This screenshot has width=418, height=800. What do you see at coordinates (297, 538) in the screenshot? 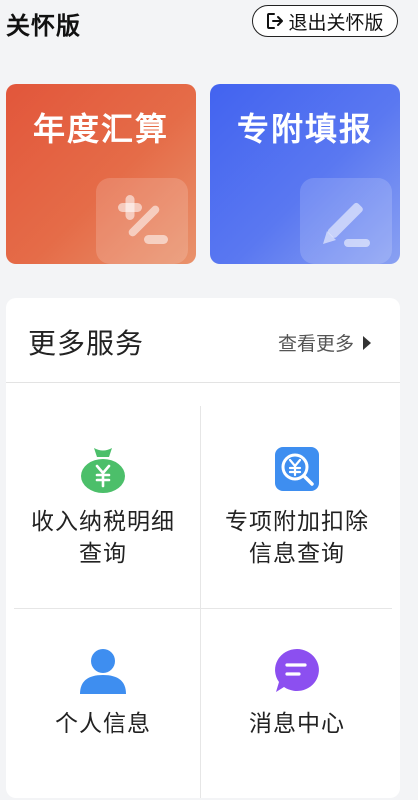
I see `service-label: 专项附加扣除 信息查询` at bounding box center [297, 538].